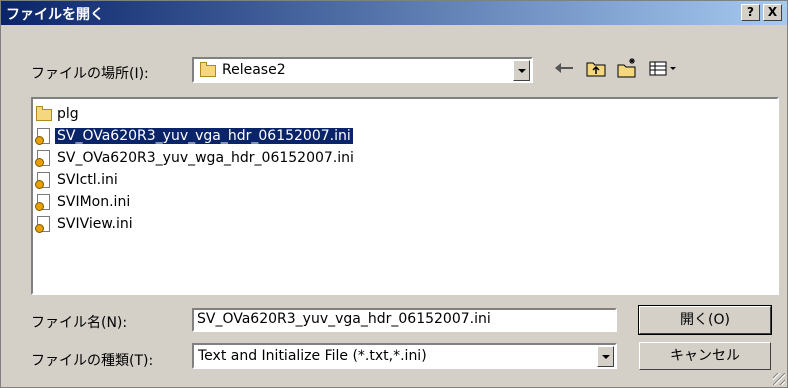  I want to click on list-item-label: SVIMon.ini, so click(94, 202).